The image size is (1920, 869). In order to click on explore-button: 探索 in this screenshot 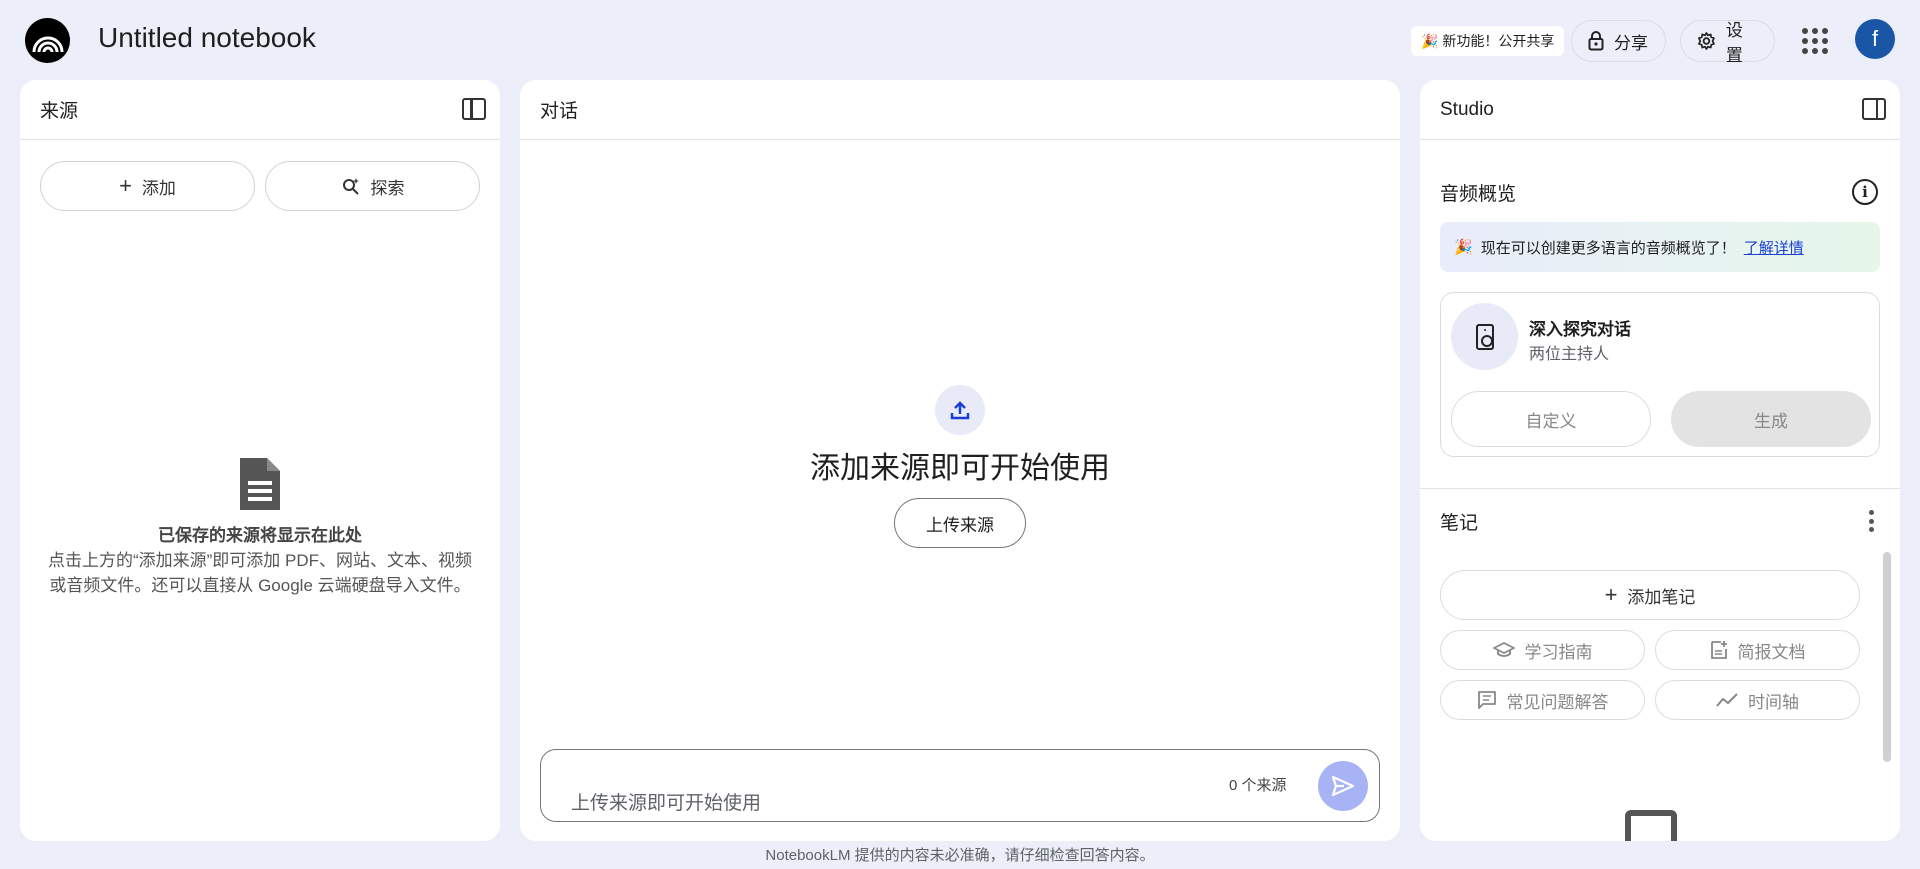, I will do `click(372, 186)`.